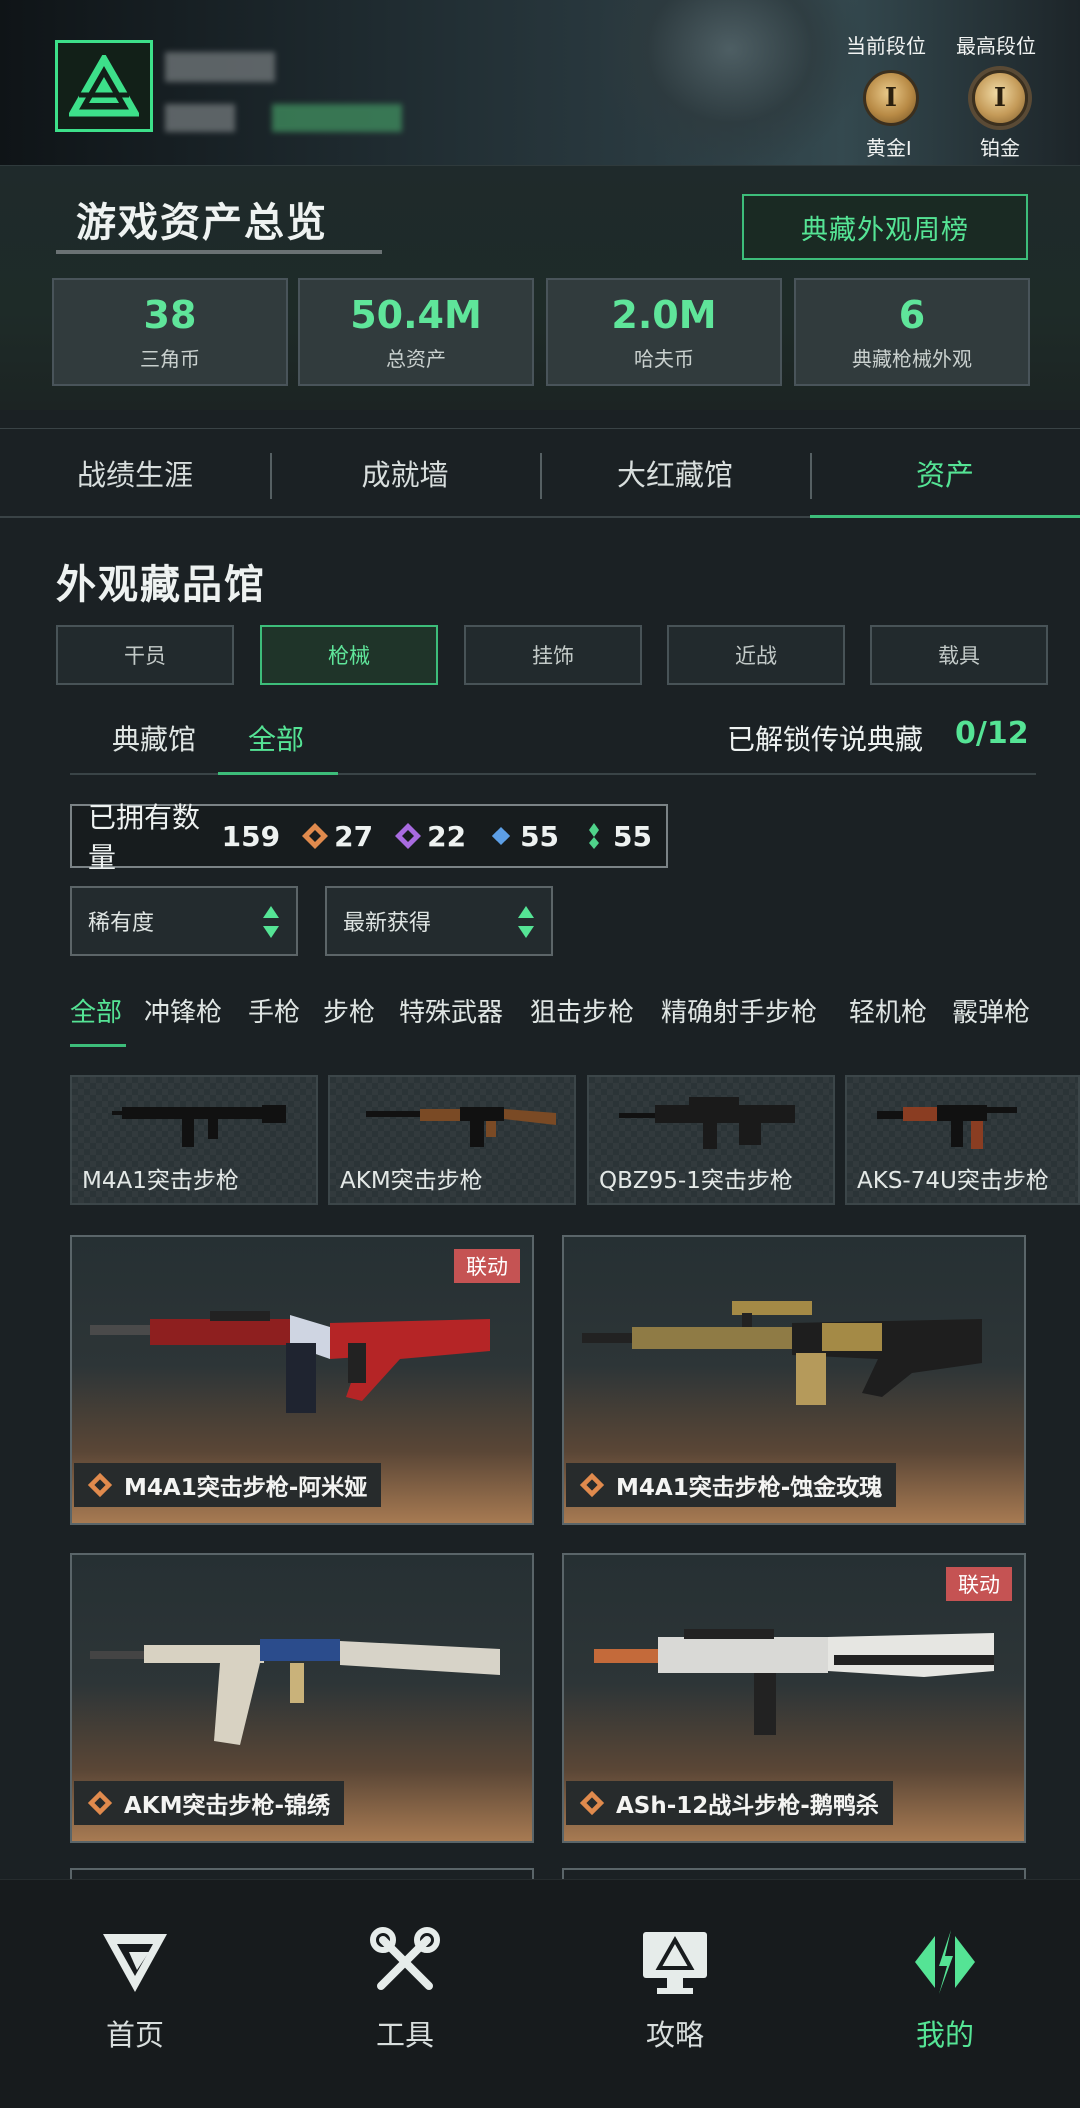  I want to click on app-logo, so click(104, 86).